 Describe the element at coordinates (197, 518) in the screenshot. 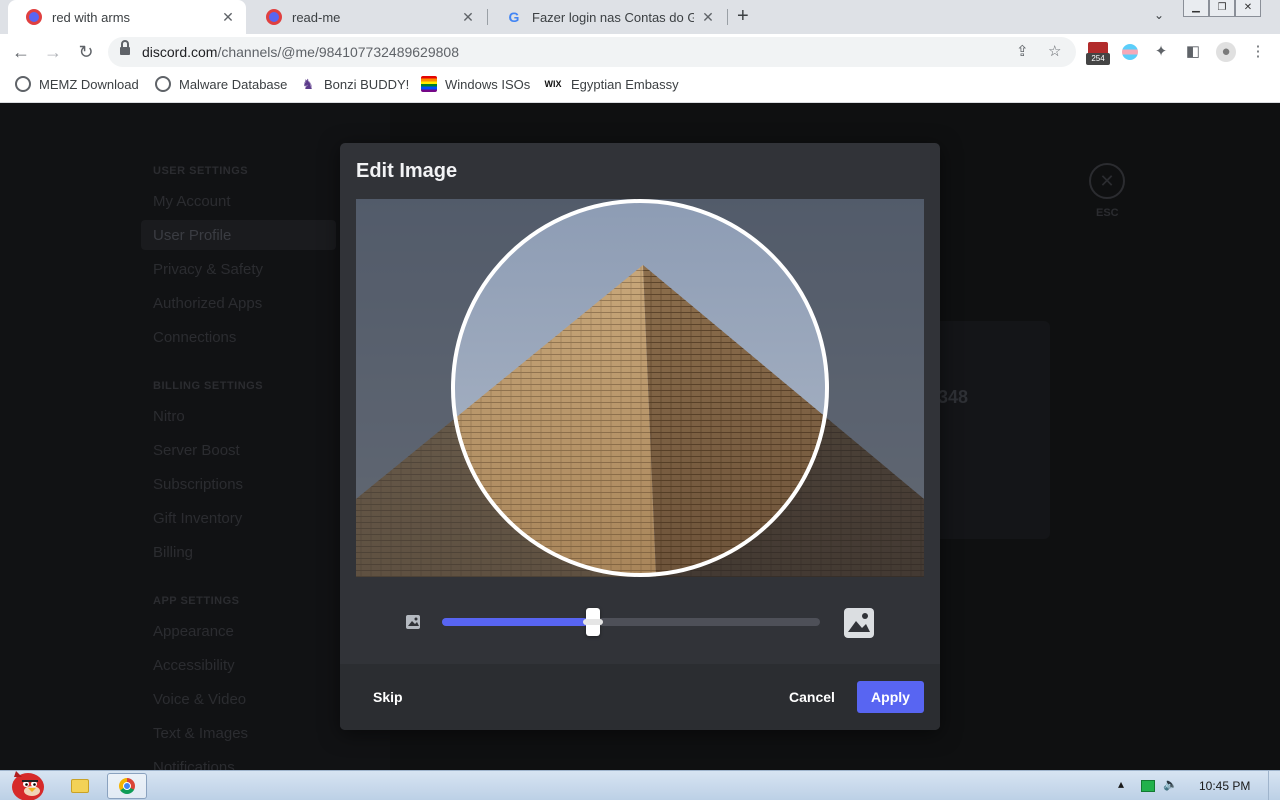

I see `nav-gift-inventory: Gift Inventory` at that location.